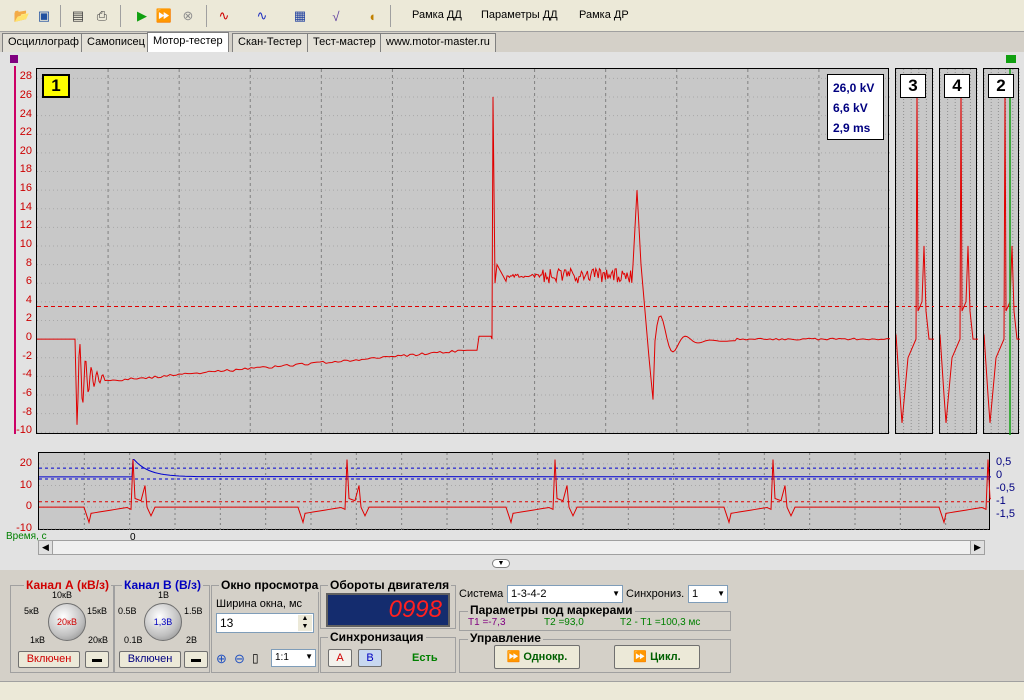 The height and width of the screenshot is (700, 1024). I want to click on frame-dd-button: Рамка ДД, so click(437, 15).